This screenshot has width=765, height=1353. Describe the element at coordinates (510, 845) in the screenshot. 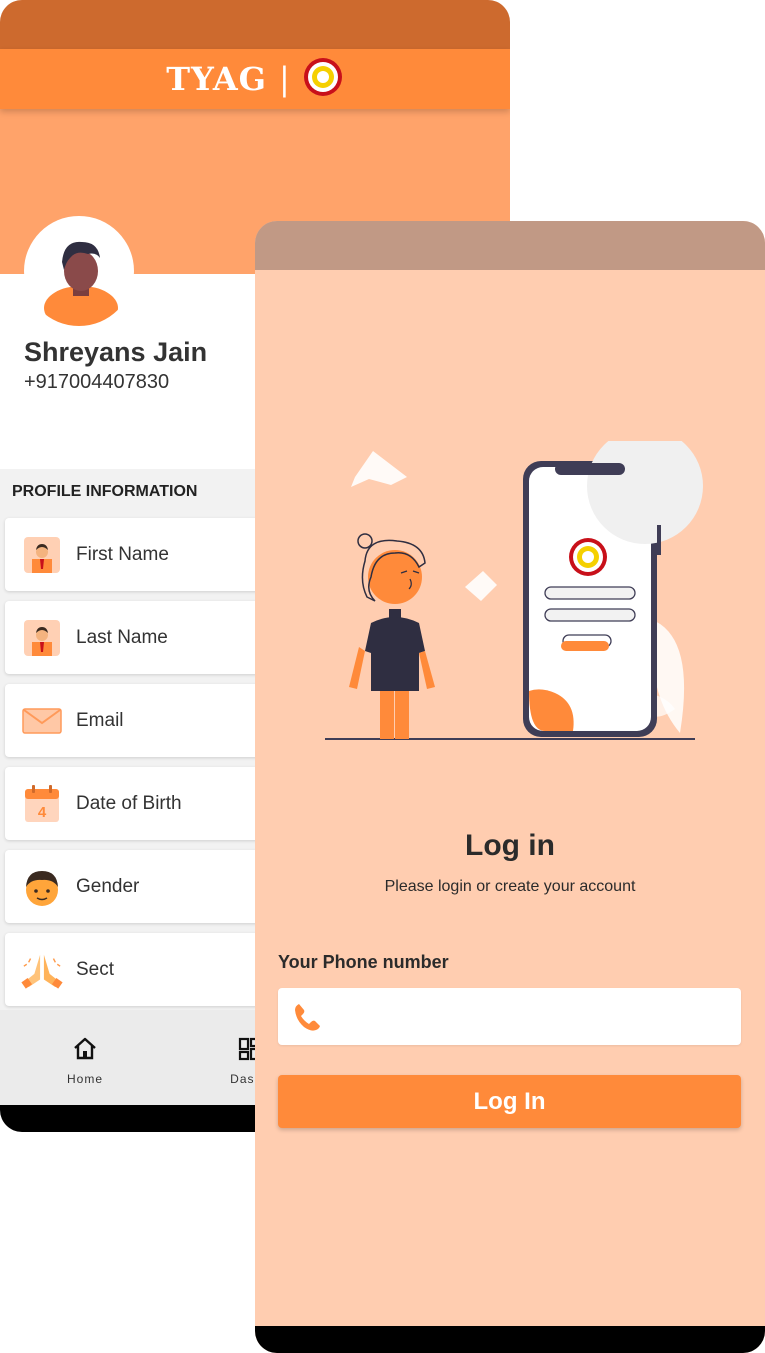

I see `login-title: Log in` at that location.